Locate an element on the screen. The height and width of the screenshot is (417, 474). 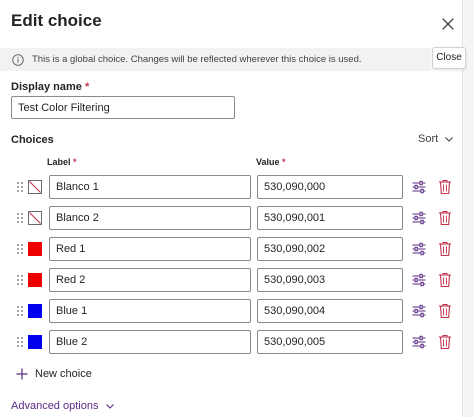
sort-label: Sort is located at coordinates (428, 139).